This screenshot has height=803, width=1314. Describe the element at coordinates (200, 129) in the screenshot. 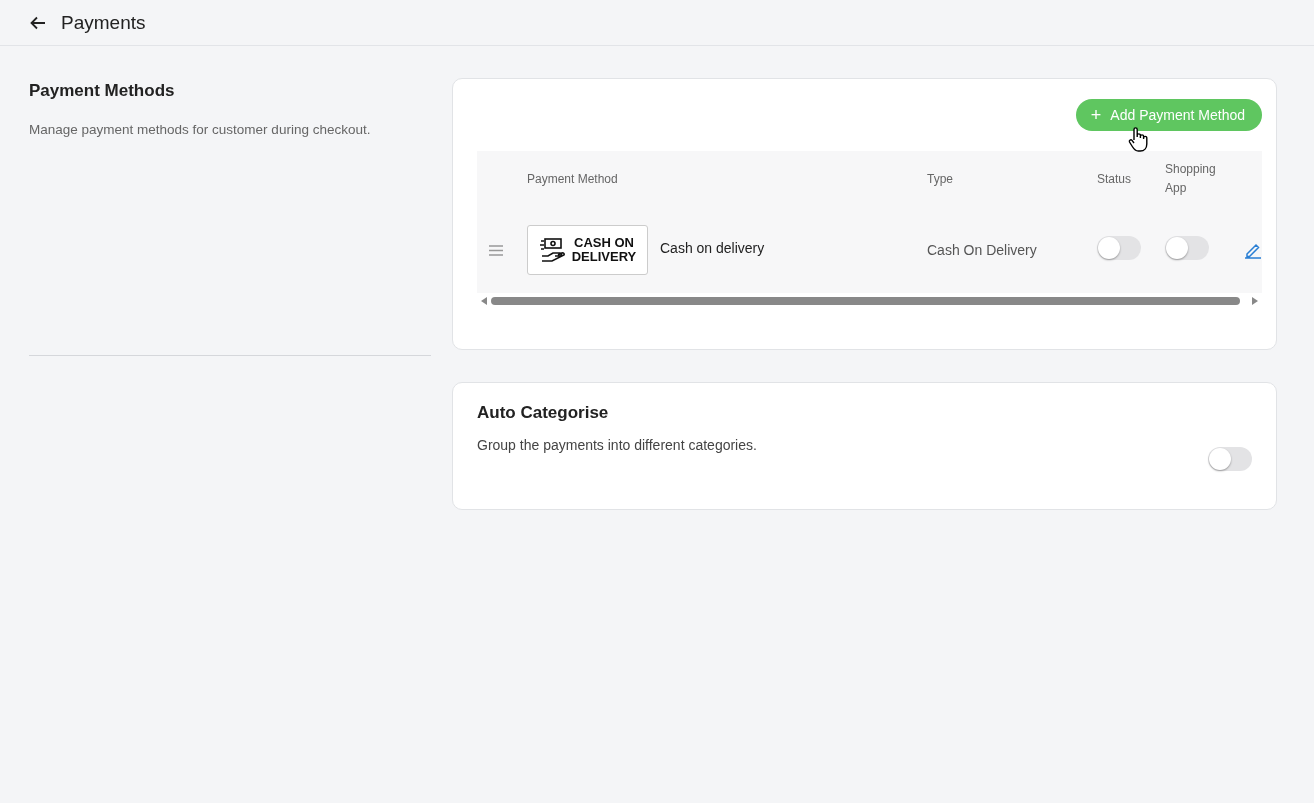

I see `section-description: Manage payment methods for customer during checkout.` at that location.